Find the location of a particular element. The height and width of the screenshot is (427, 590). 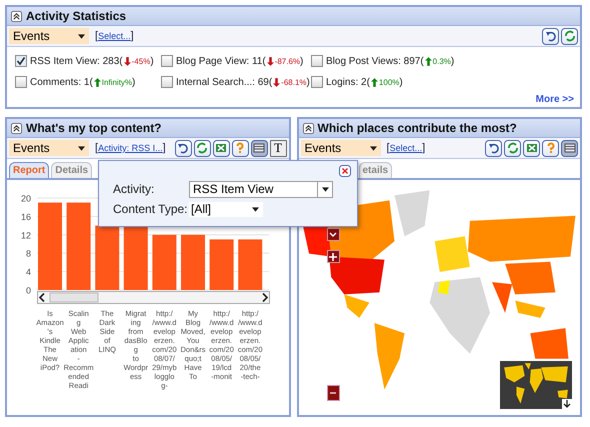

panel-title: Activity Statistics is located at coordinates (76, 16).